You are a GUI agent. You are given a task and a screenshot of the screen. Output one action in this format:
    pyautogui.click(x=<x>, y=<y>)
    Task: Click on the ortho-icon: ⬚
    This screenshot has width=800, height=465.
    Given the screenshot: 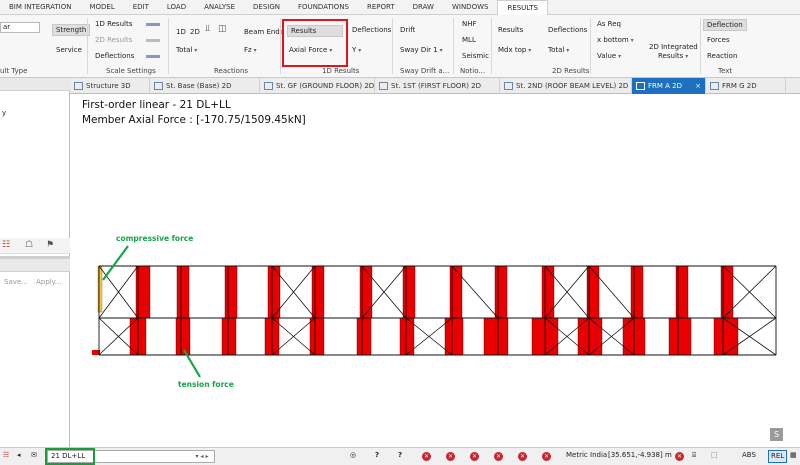 What is the action you would take?
    pyautogui.click(x=714, y=455)
    